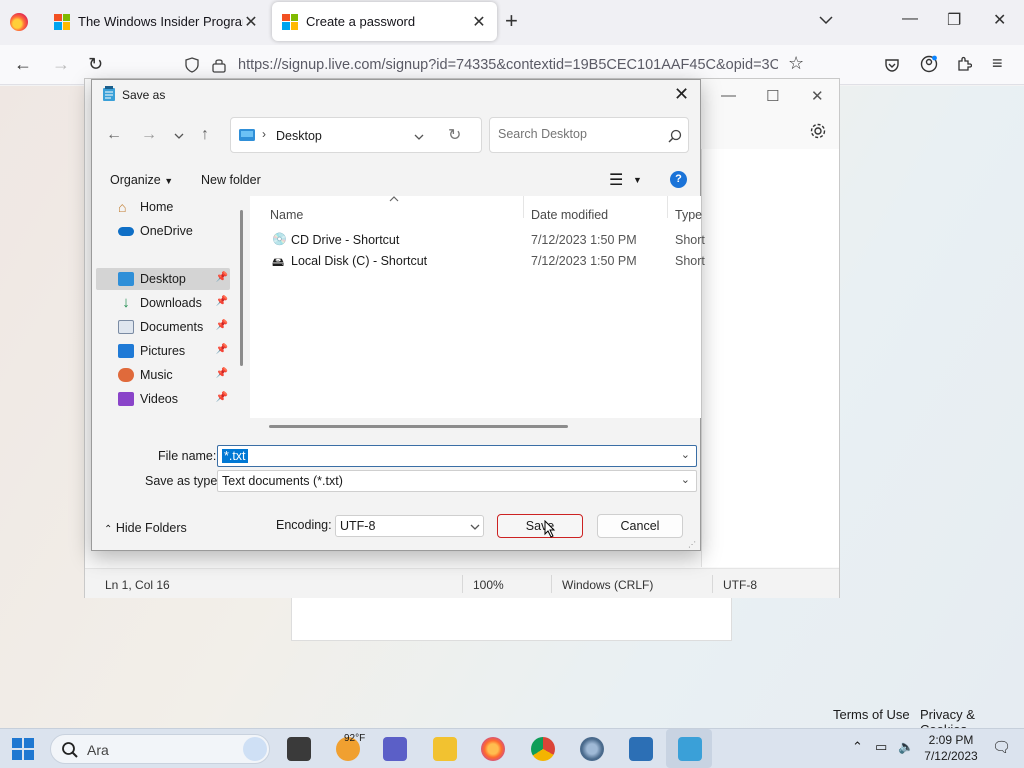 This screenshot has height=768, width=1024. Describe the element at coordinates (910, 19) in the screenshot. I see `minimize-icon: —` at that location.